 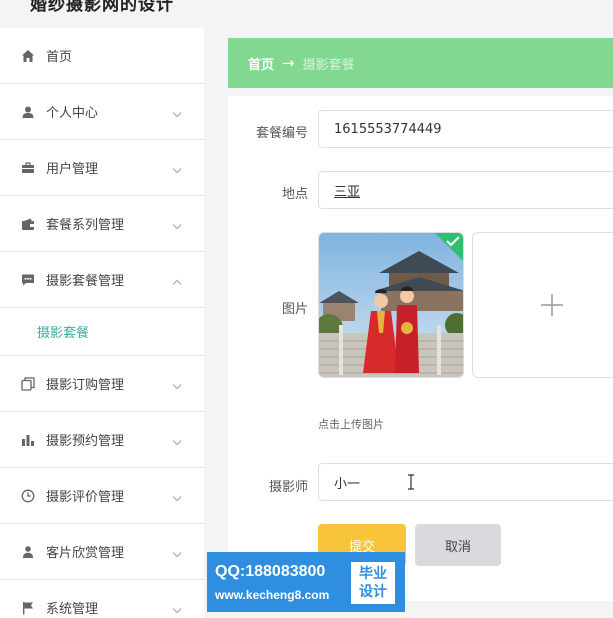 I want to click on watermark-url: www.kecheng8.com, so click(x=272, y=595).